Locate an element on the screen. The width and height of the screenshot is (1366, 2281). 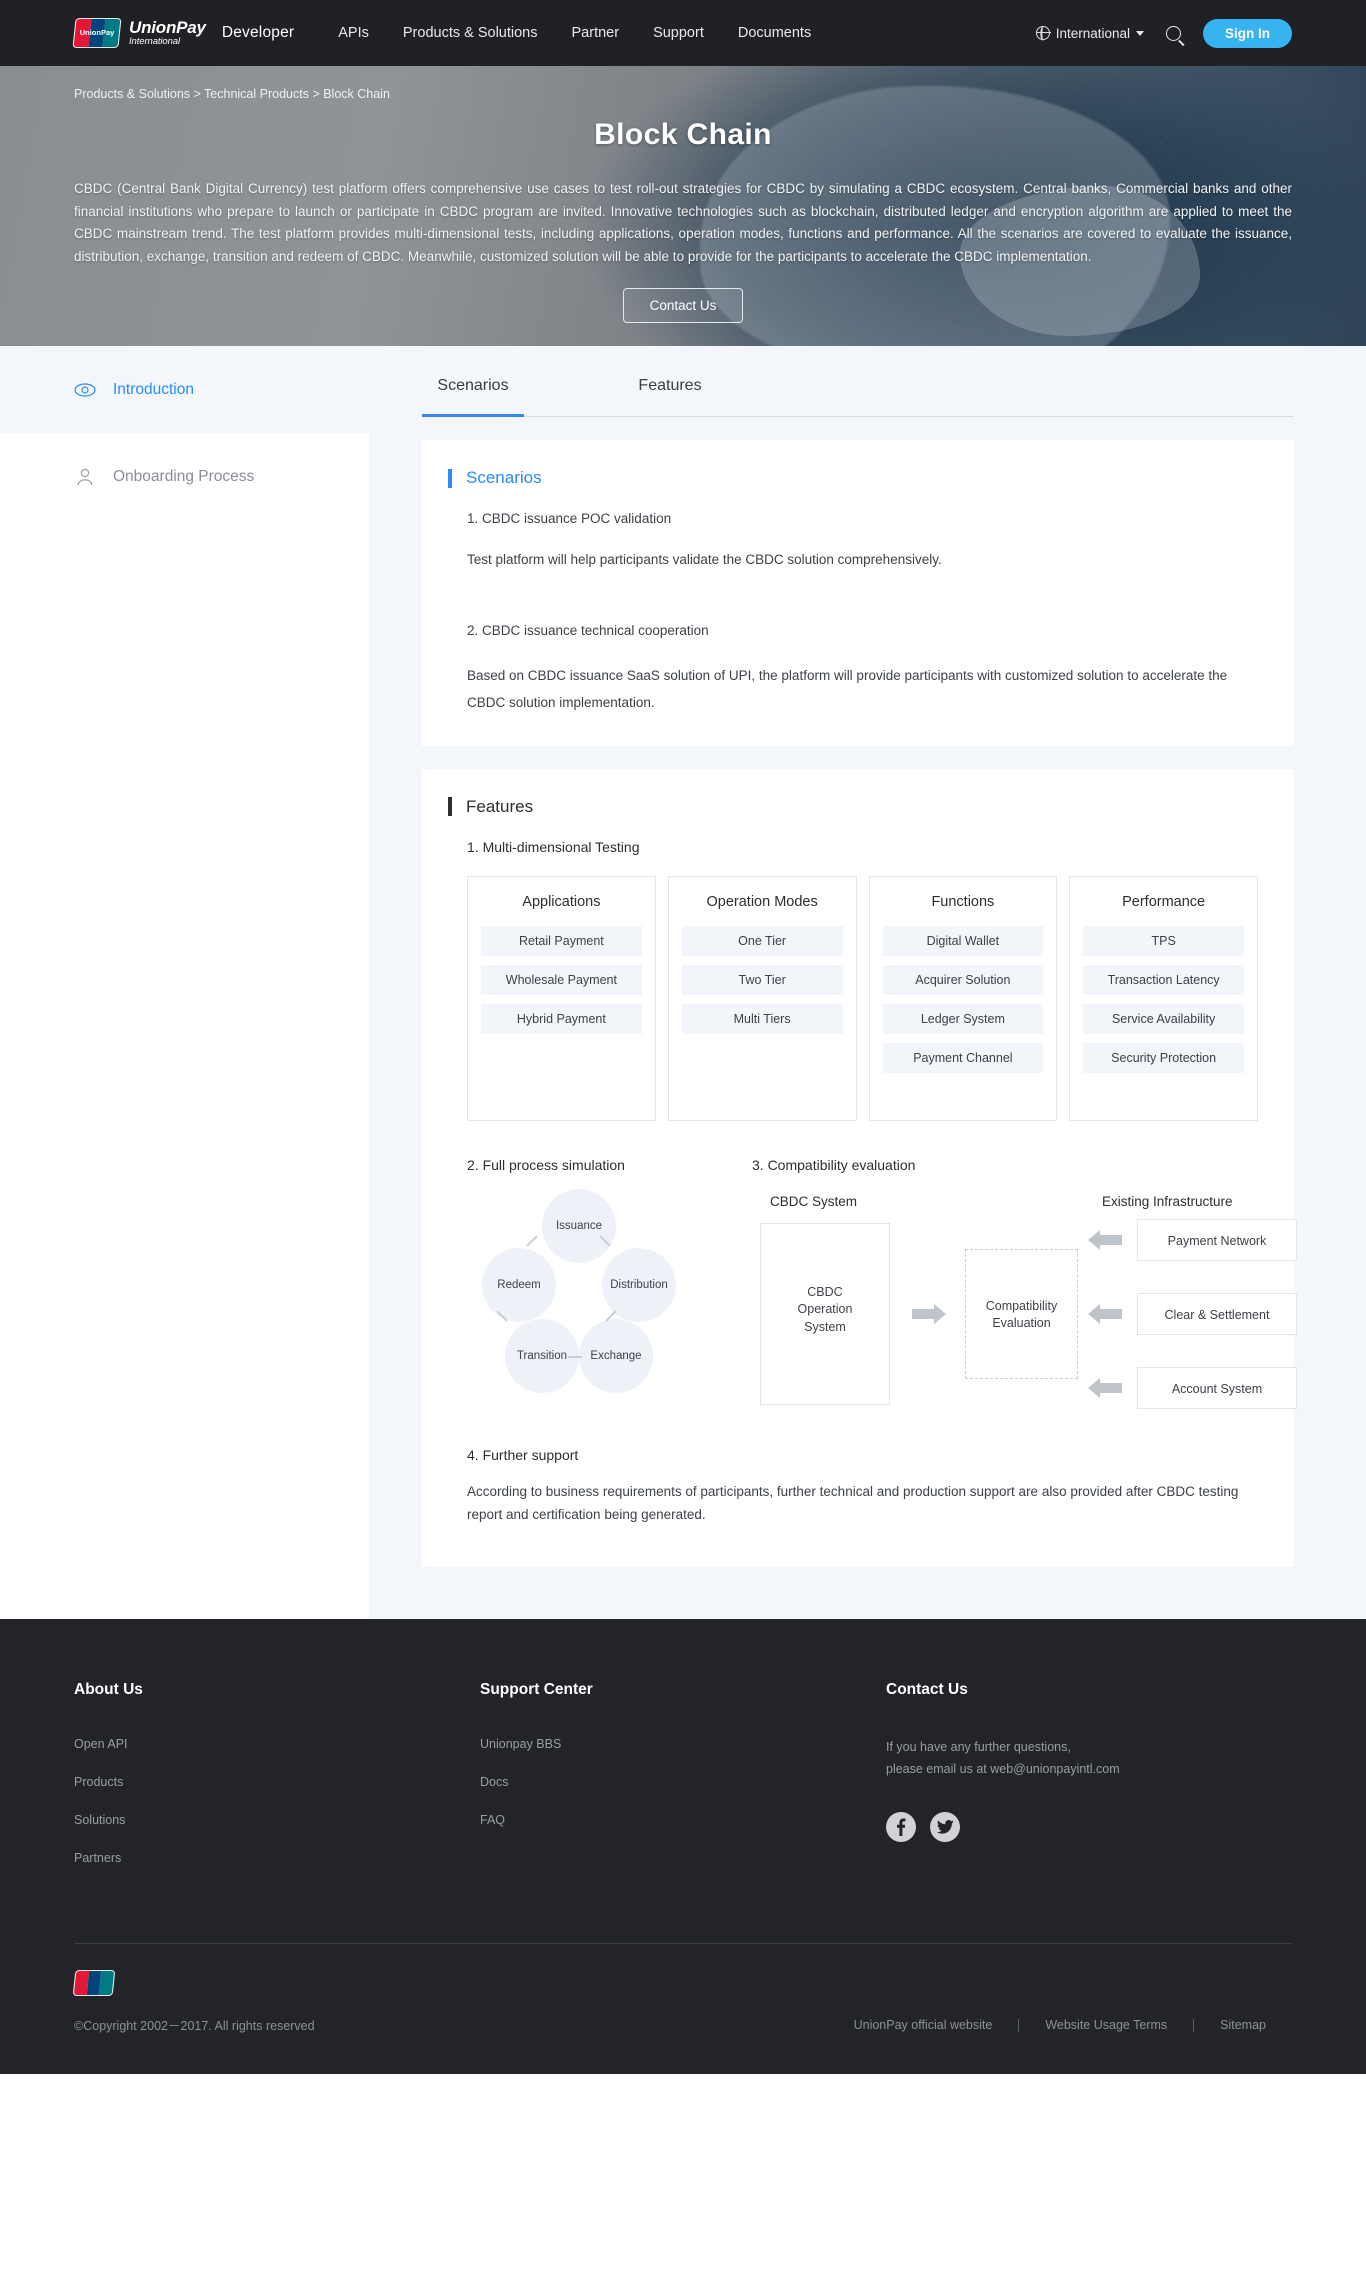
compat-left-box-line3: System is located at coordinates (825, 1326).